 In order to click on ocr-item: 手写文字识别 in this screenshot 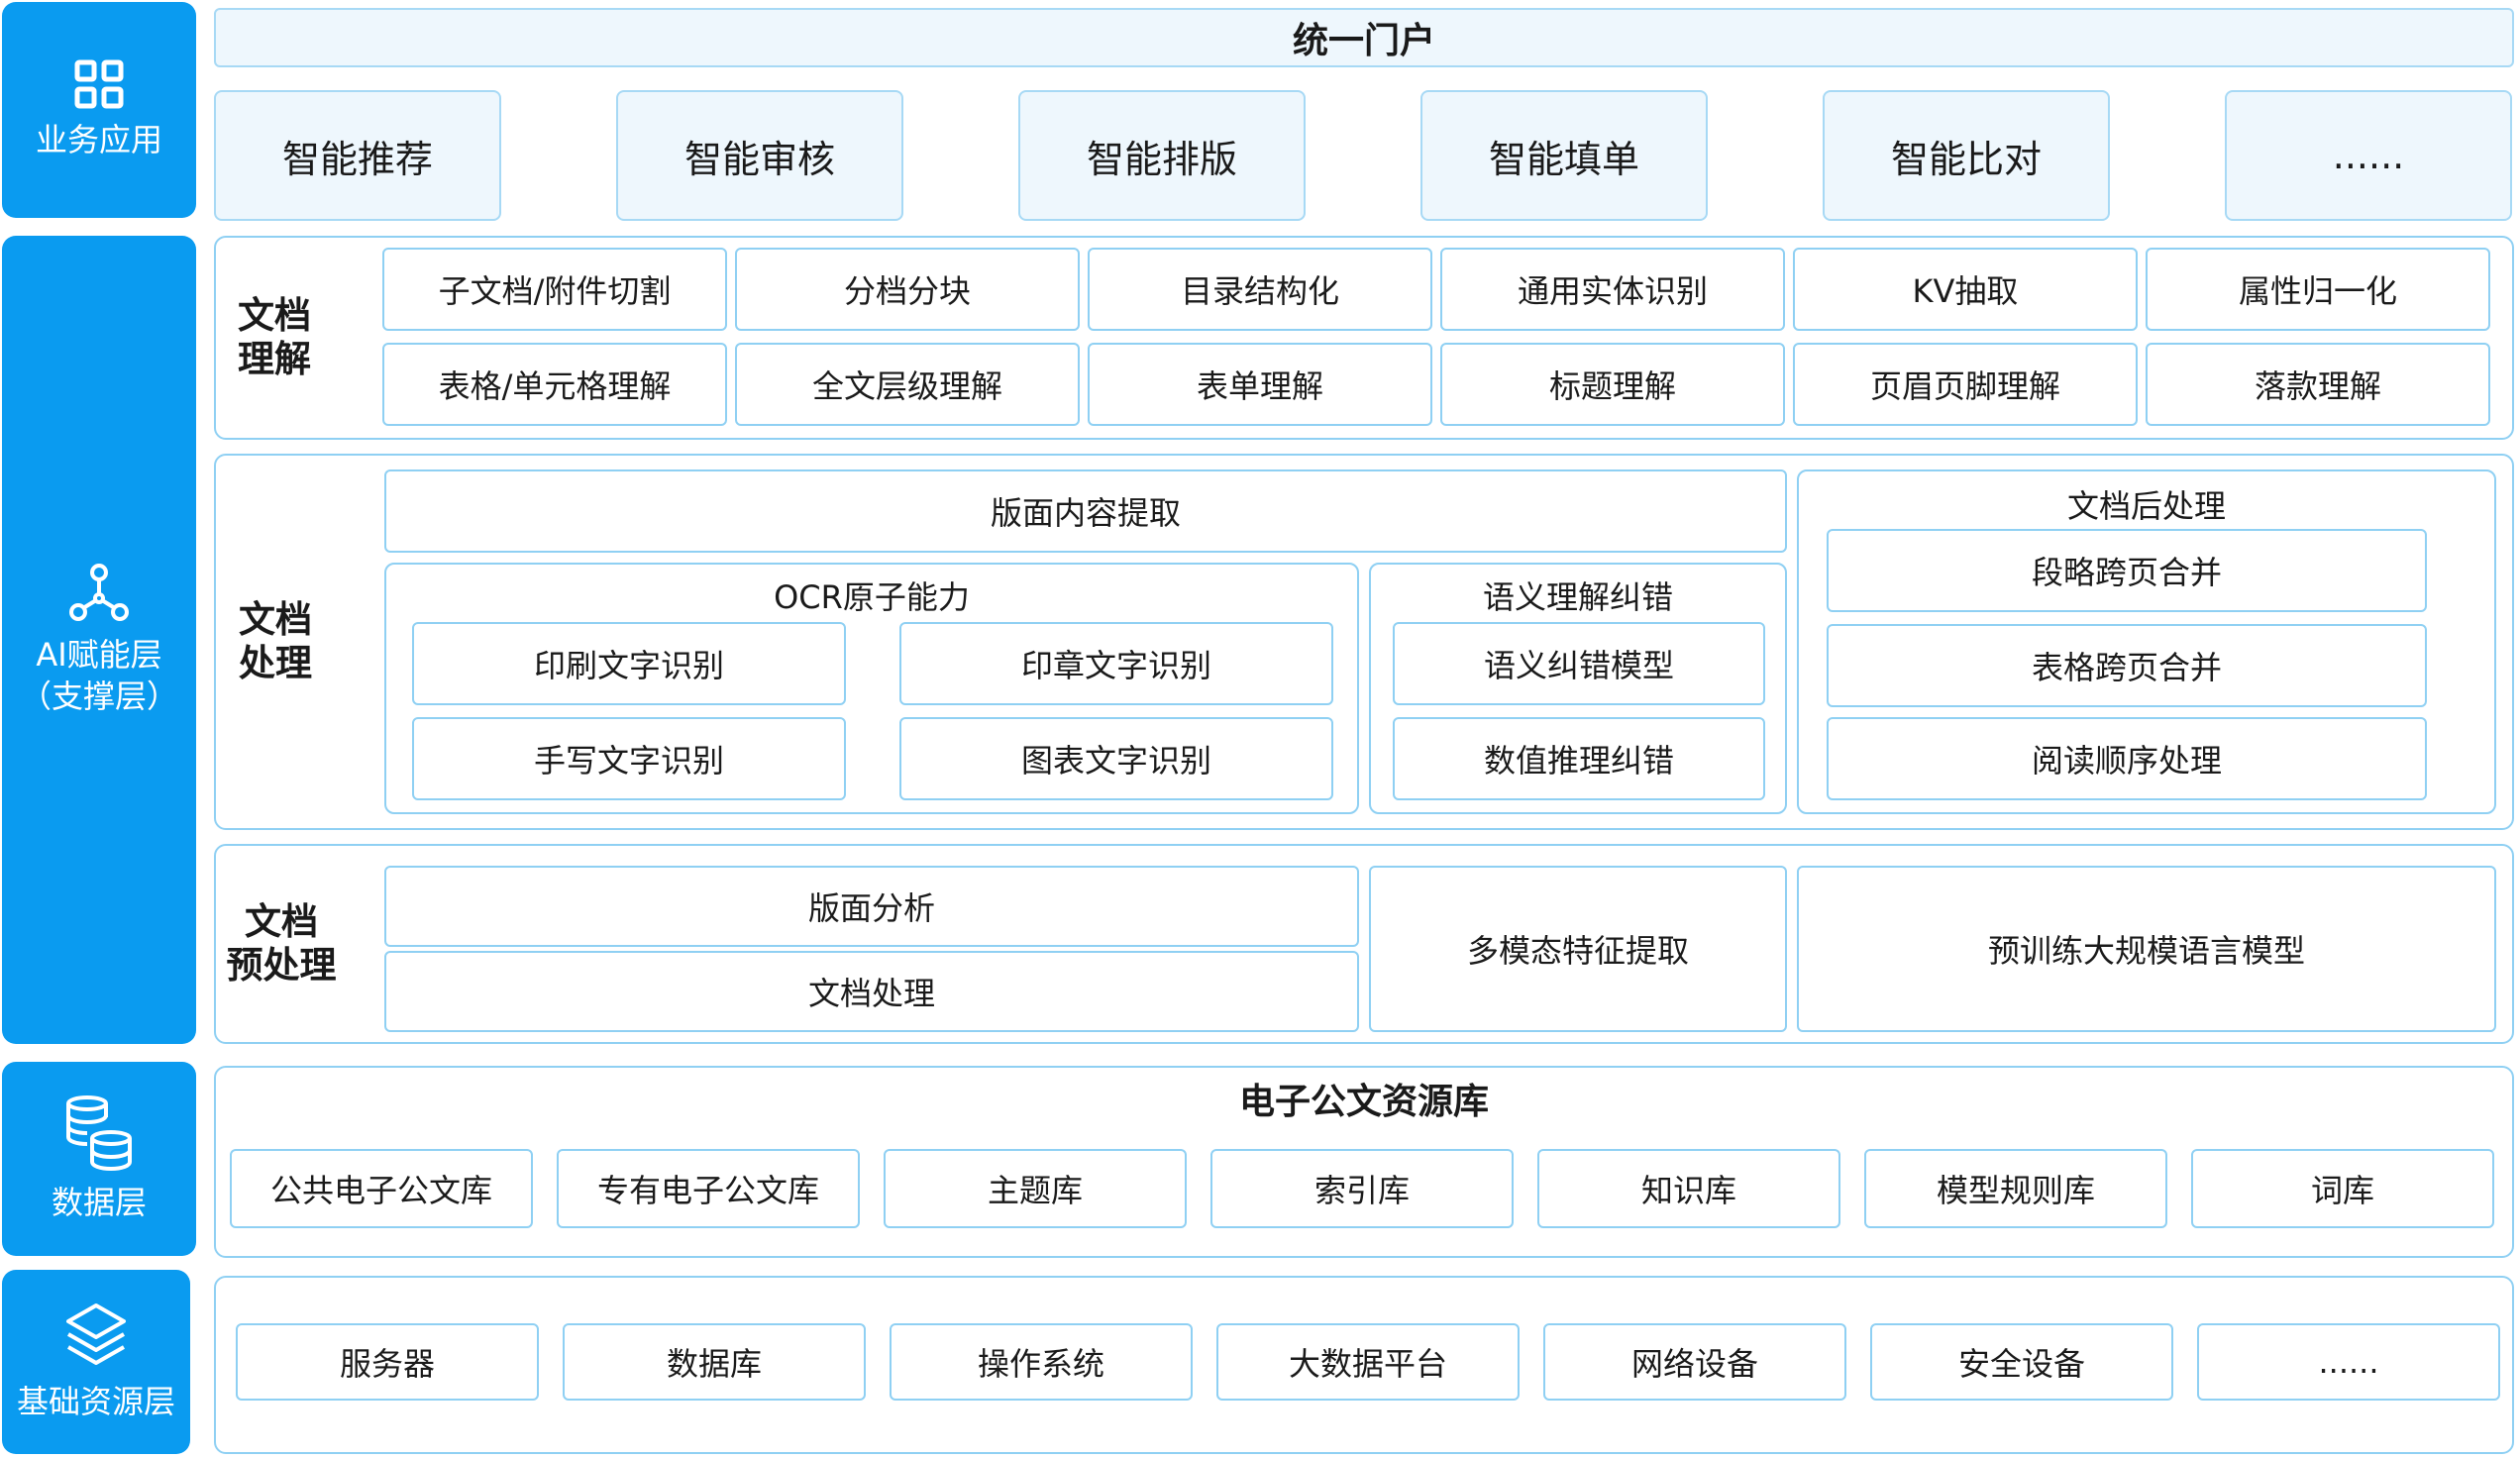, I will do `click(629, 758)`.